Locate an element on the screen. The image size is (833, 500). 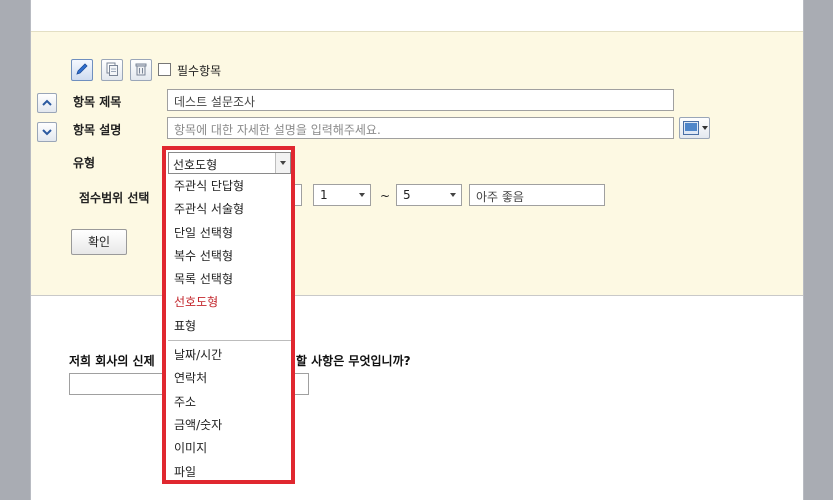
required-label: 필수항목 is located at coordinates (199, 71).